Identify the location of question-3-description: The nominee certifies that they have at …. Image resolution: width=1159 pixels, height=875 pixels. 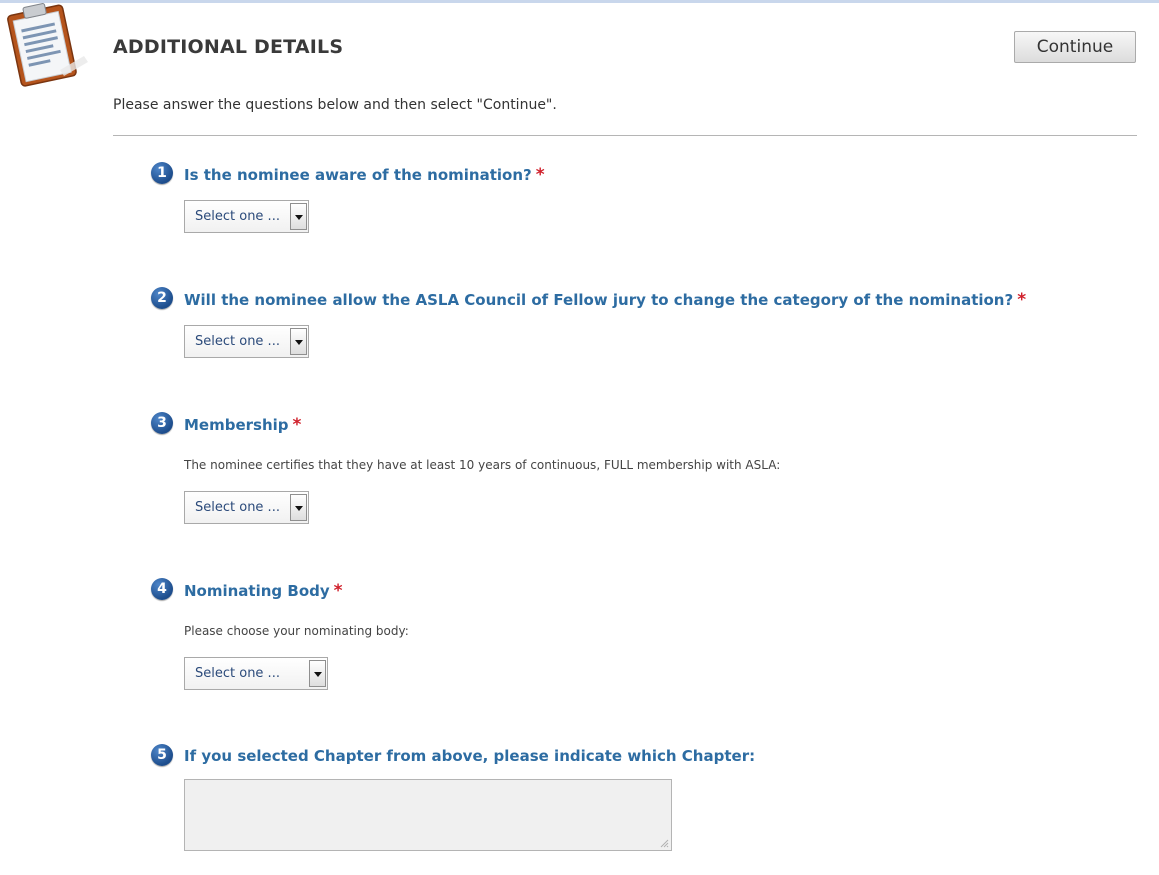
(482, 465).